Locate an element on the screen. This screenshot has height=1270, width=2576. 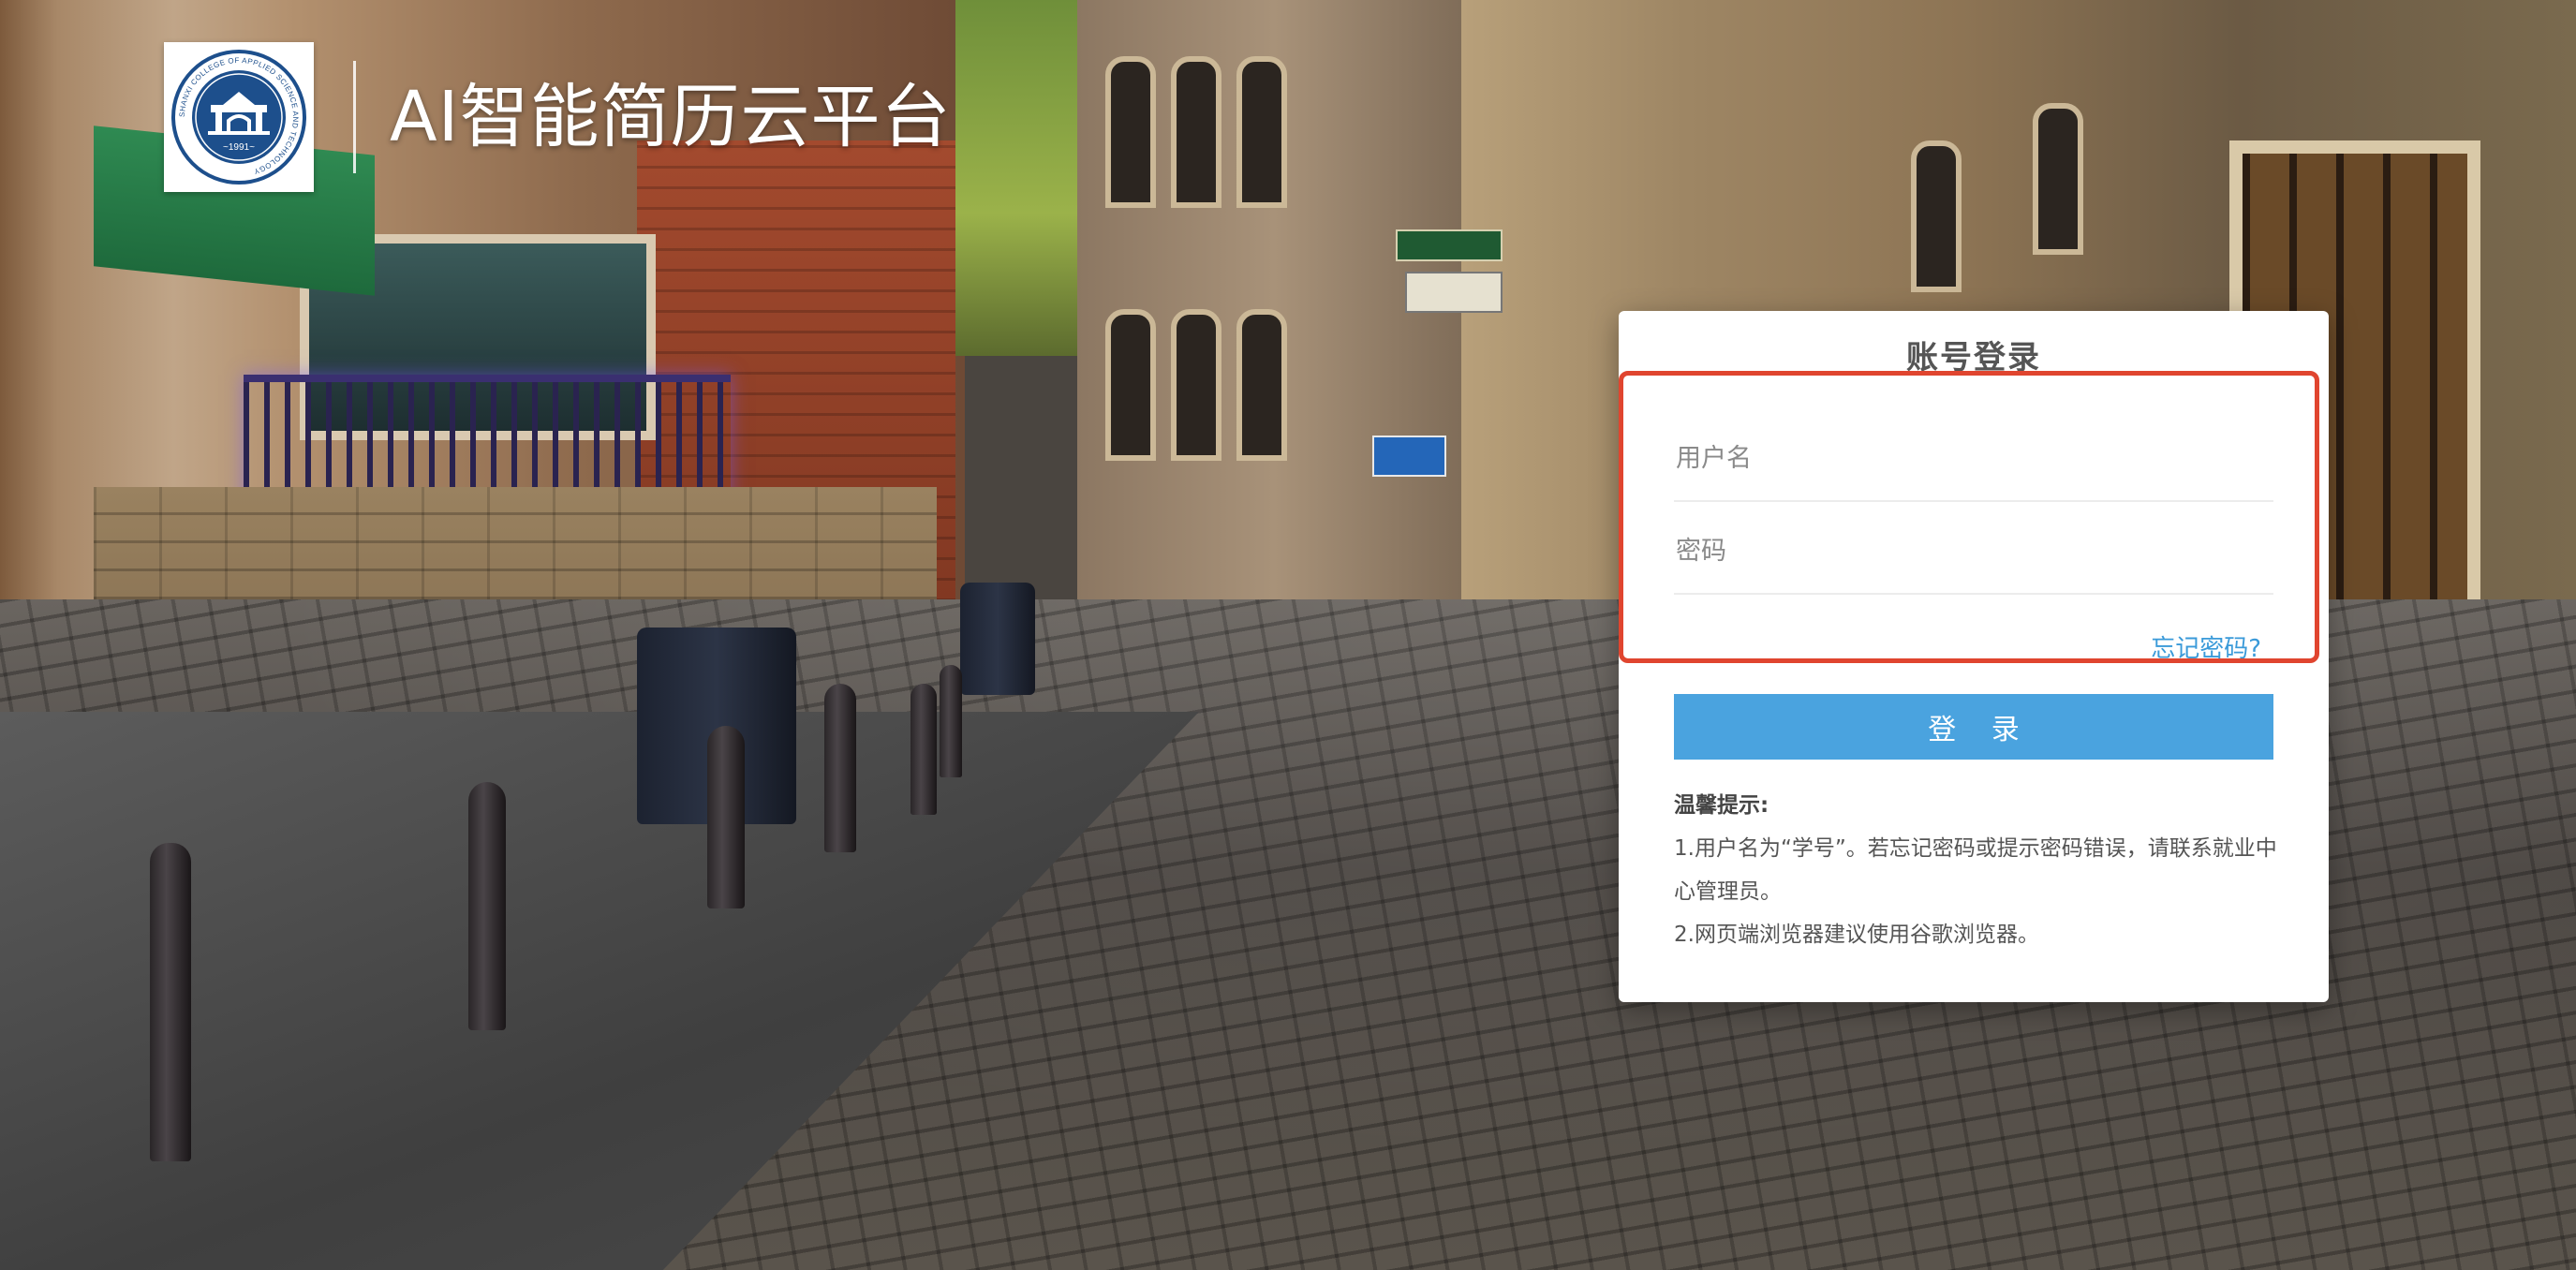
page-title: AI智能简历云平台 is located at coordinates (671, 117).